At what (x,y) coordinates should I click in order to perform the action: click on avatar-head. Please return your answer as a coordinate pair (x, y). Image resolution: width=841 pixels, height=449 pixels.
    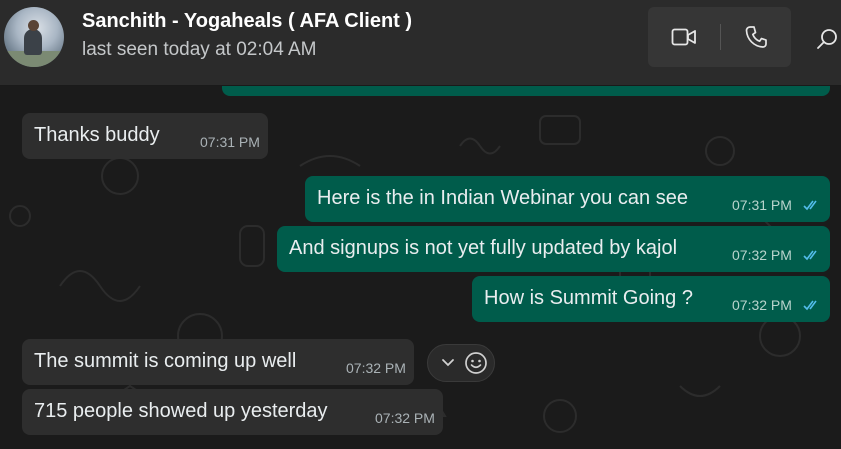
    Looking at the image, I should click on (33, 25).